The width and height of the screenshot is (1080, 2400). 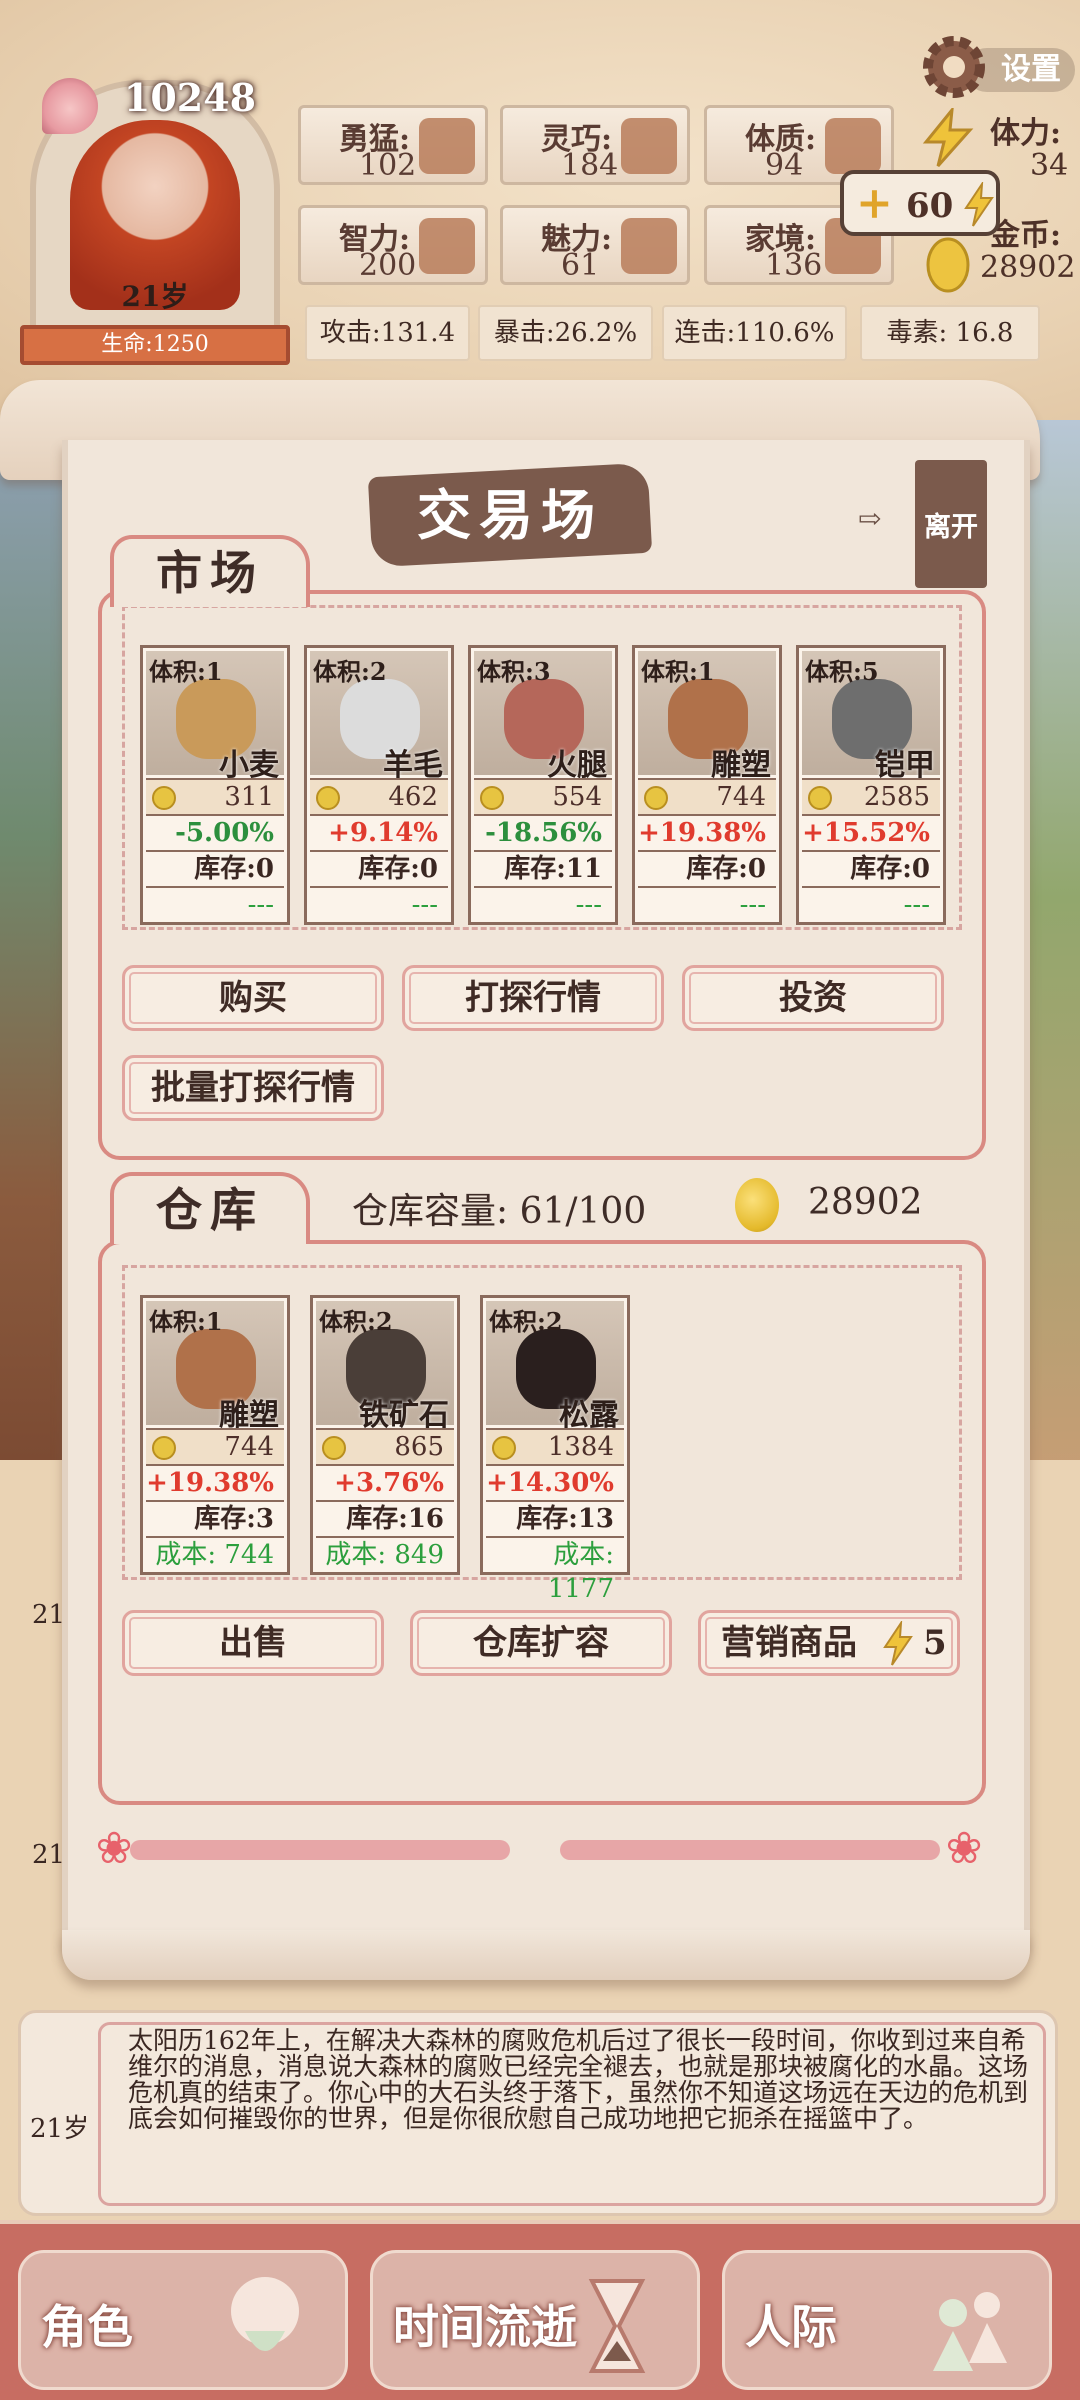 What do you see at coordinates (253, 1088) in the screenshot?
I see `batch-scout-button: 批量打探行情` at bounding box center [253, 1088].